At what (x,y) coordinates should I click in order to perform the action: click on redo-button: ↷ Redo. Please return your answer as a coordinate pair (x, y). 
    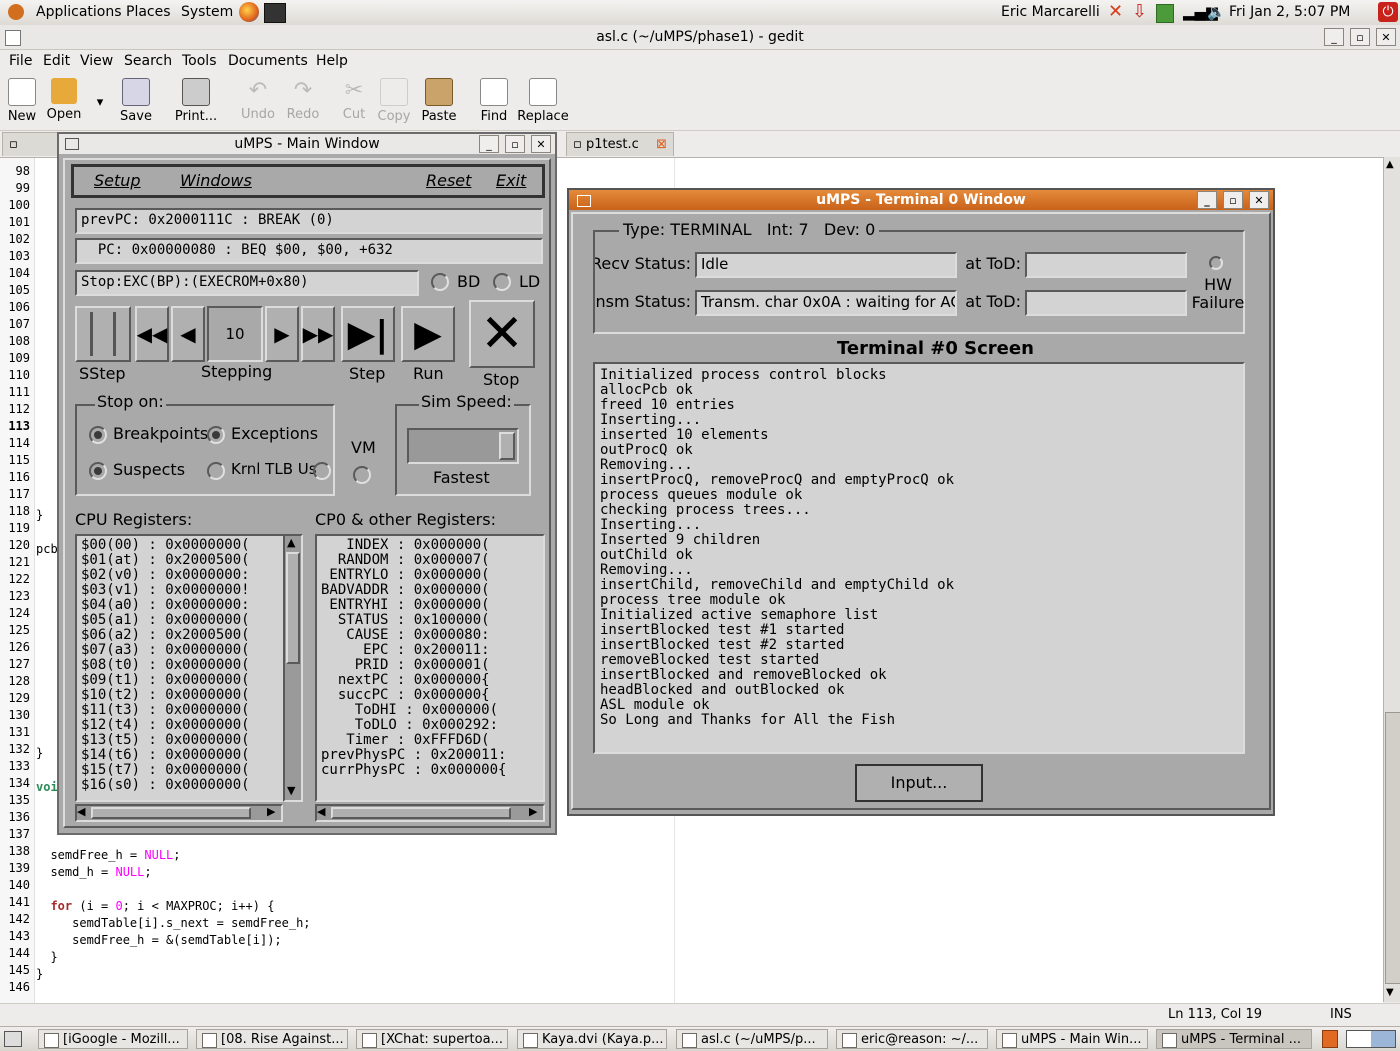
    Looking at the image, I should click on (303, 100).